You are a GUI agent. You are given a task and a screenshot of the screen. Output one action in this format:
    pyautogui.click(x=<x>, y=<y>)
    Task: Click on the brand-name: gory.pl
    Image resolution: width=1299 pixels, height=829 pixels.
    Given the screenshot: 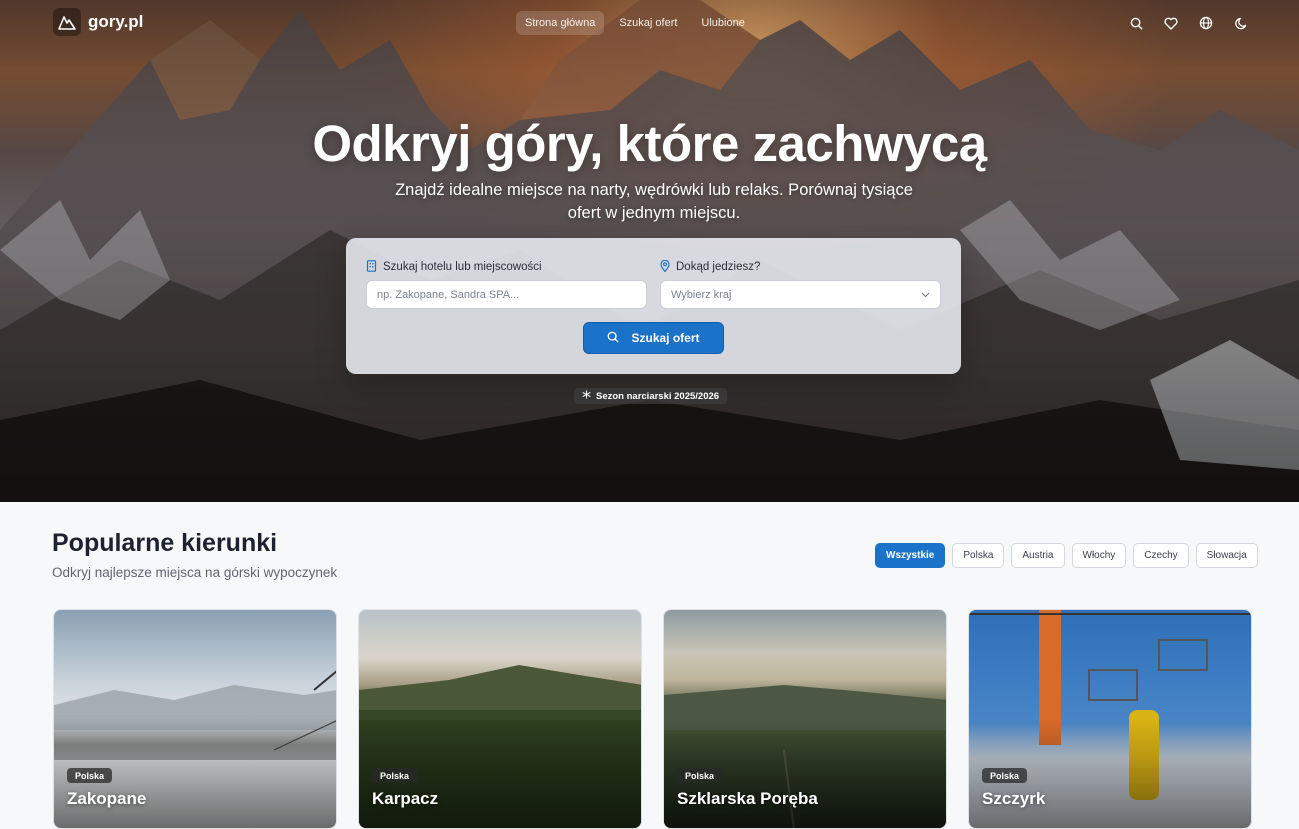 What is the action you would take?
    pyautogui.click(x=116, y=21)
    